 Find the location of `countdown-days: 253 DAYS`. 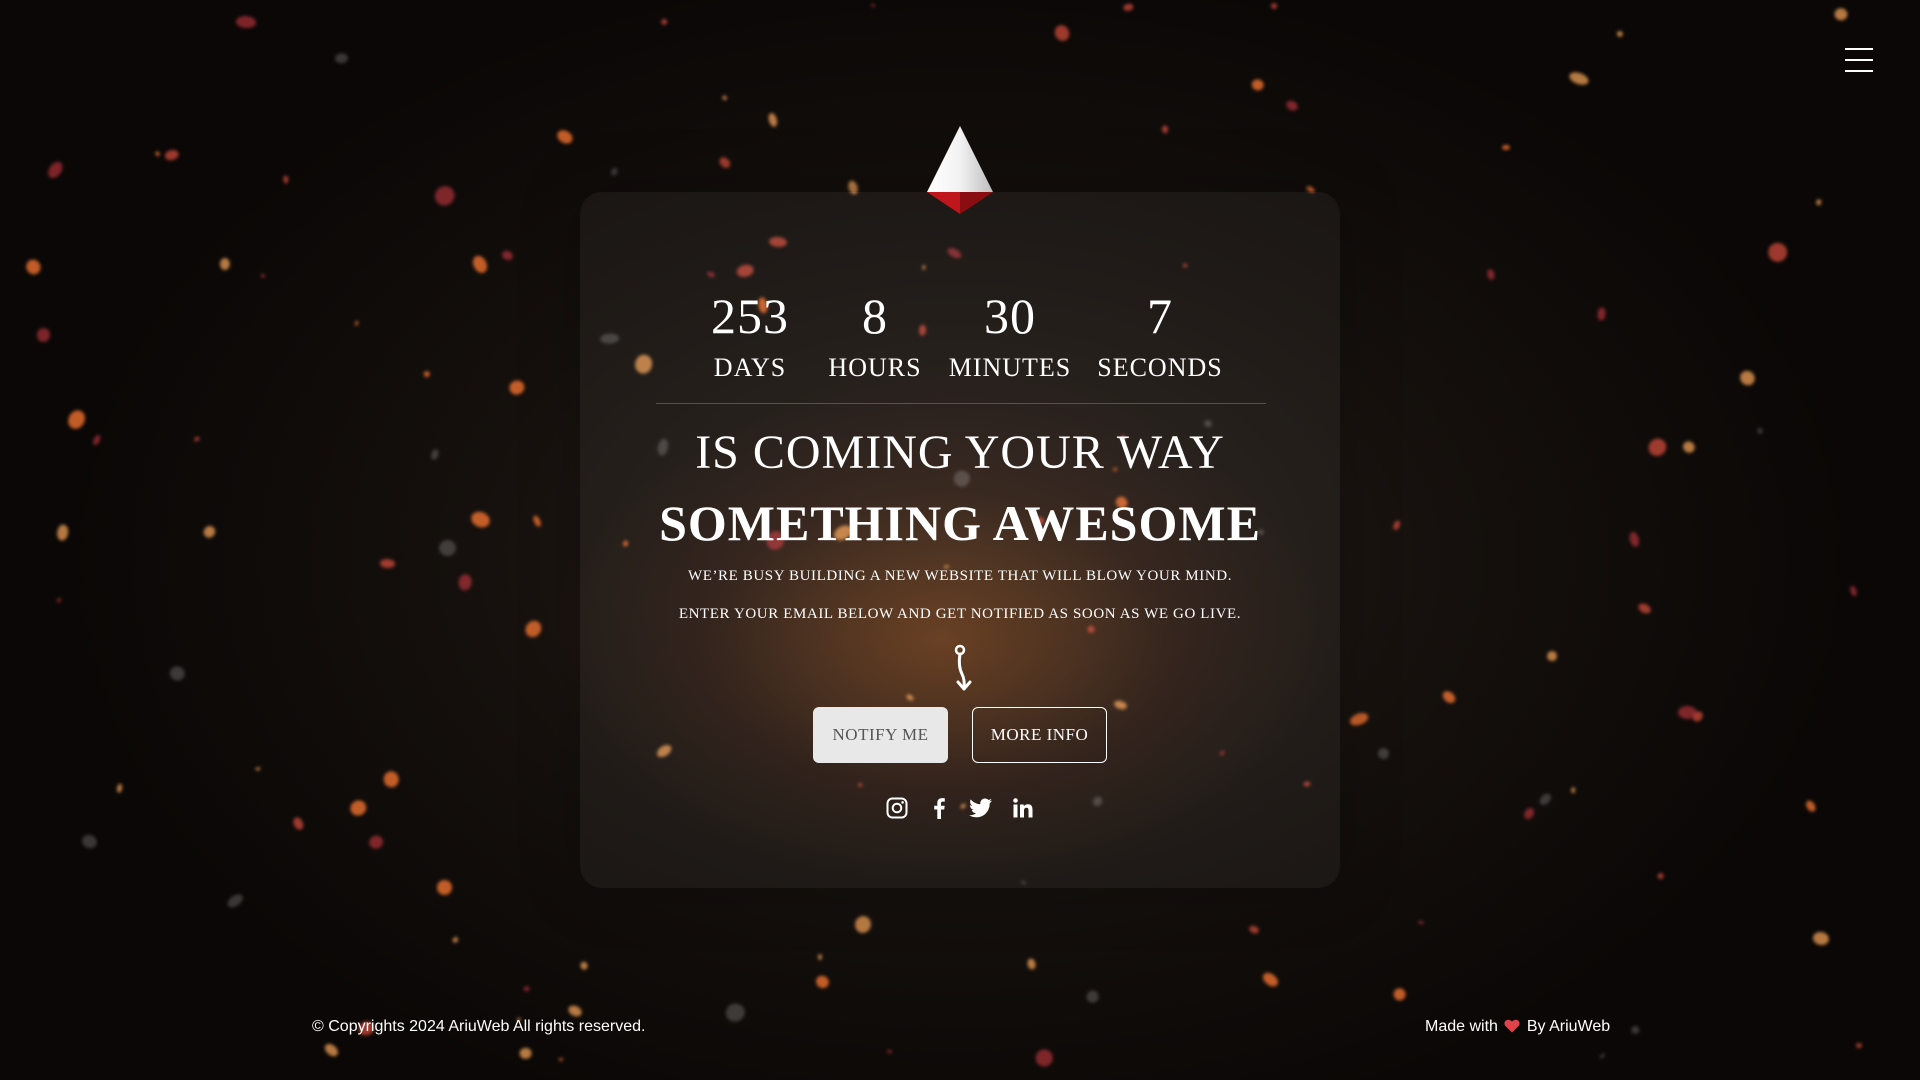

countdown-days: 253 DAYS is located at coordinates (750, 336).